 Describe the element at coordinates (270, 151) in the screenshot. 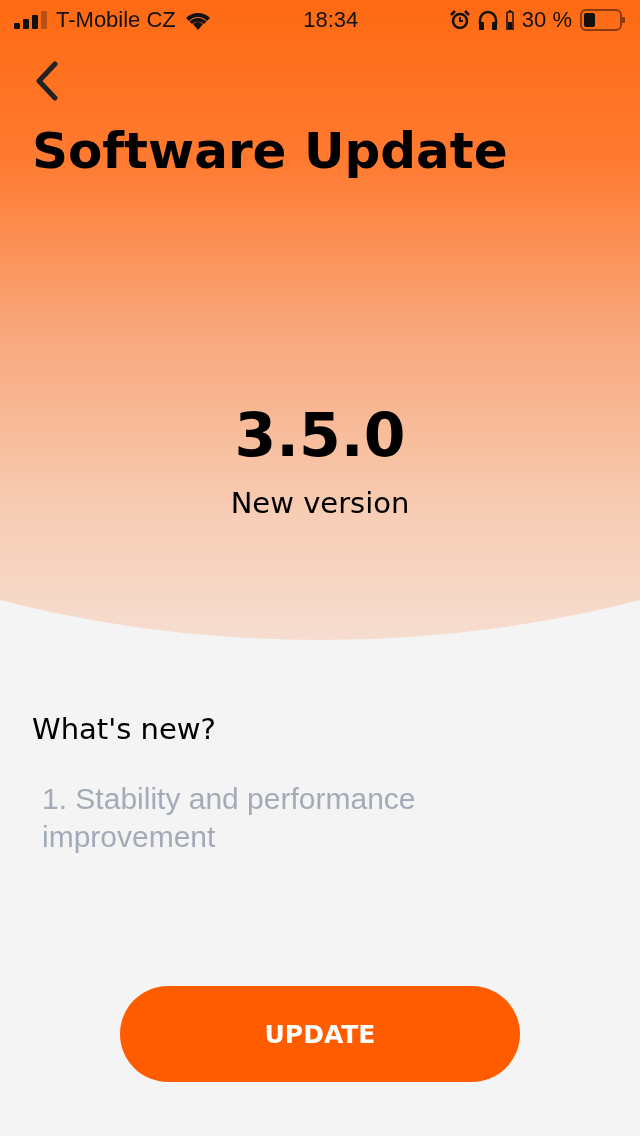

I see `page-title: Software Update` at that location.